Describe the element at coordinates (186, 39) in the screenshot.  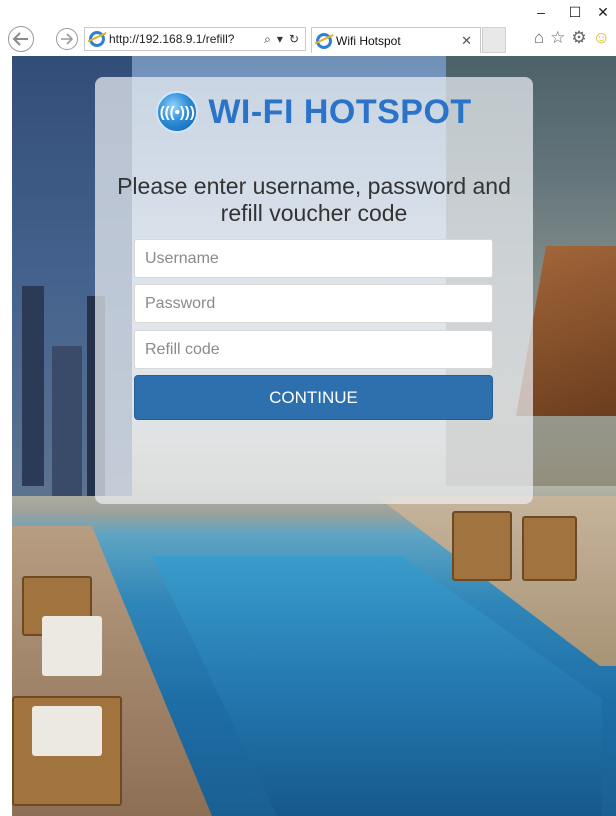
I see `address-url: http://192.168.9.1/refill?` at that location.